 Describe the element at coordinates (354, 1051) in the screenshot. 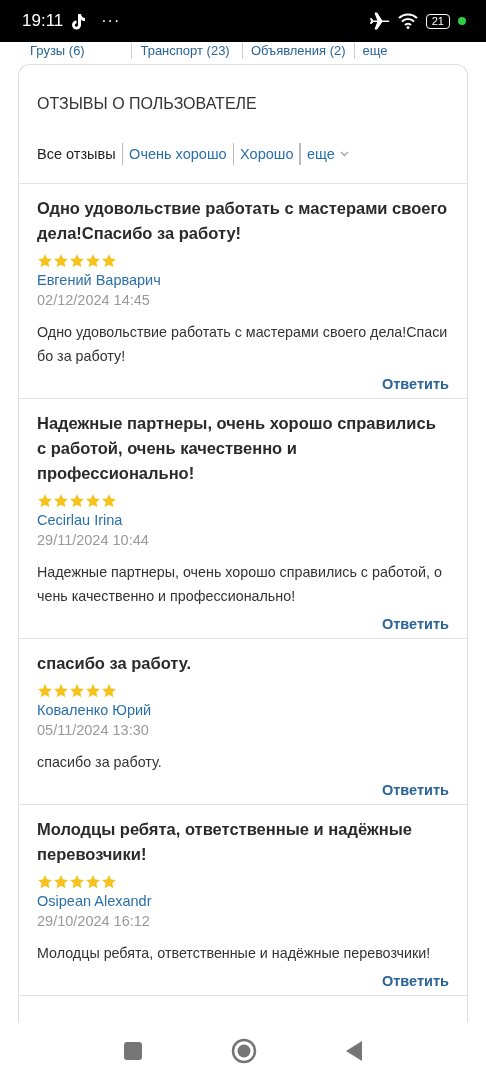

I see `back-icon` at that location.